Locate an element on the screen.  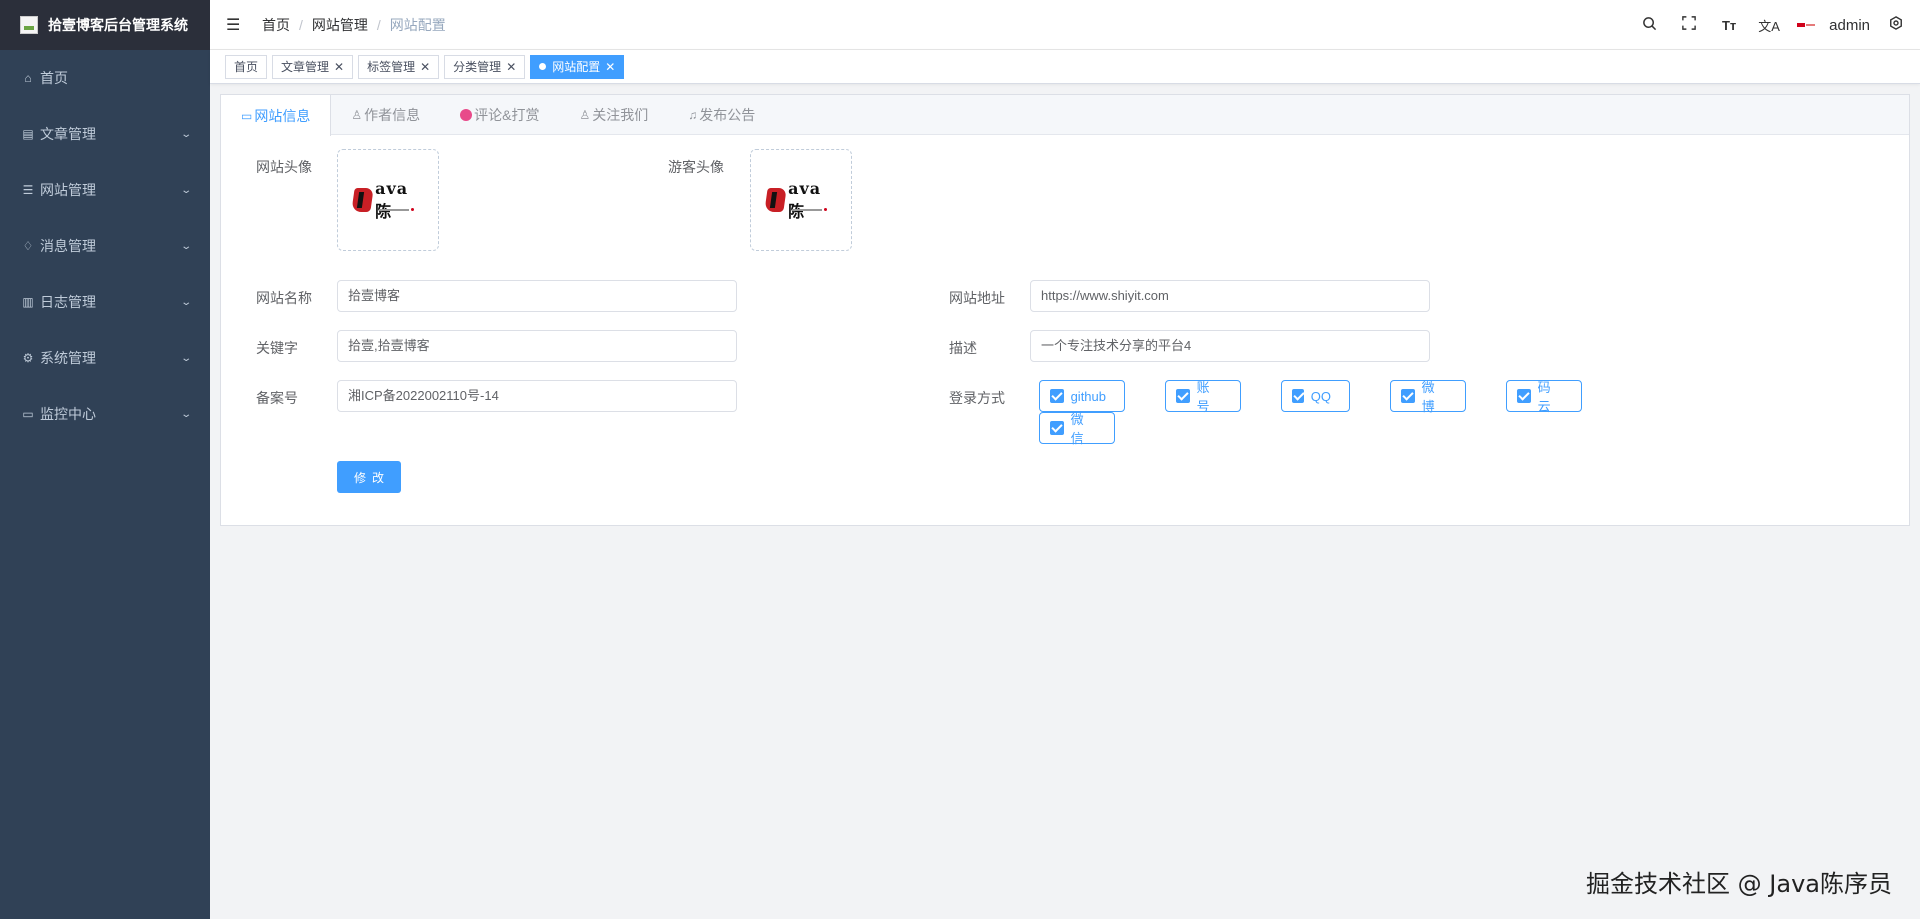
tab-label: 作者信息 is located at coordinates (392, 115).